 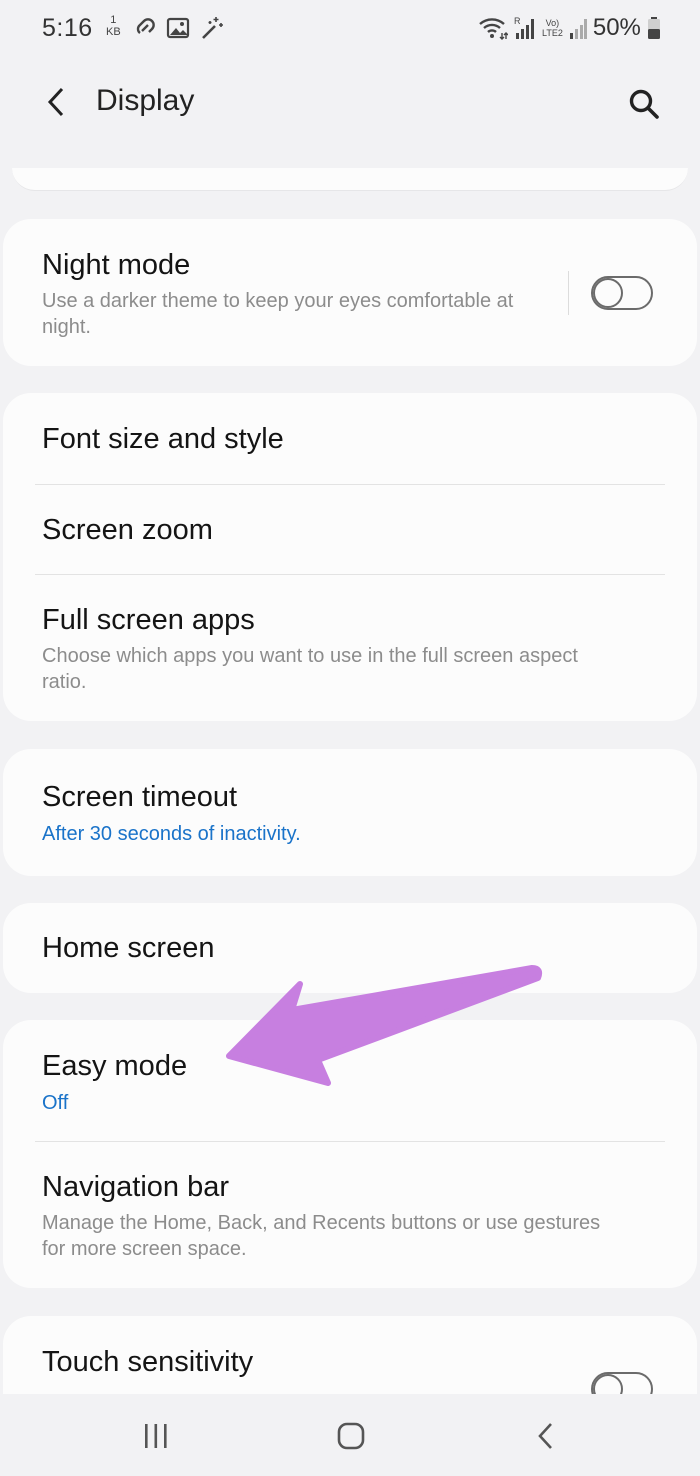 What do you see at coordinates (113, 32) in the screenshot?
I see `data-usage-unit: KB` at bounding box center [113, 32].